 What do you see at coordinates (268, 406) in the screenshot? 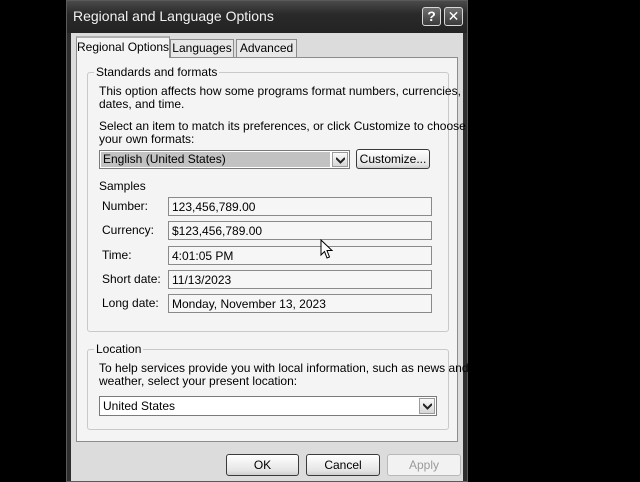
I see `location-dropdown: United States` at bounding box center [268, 406].